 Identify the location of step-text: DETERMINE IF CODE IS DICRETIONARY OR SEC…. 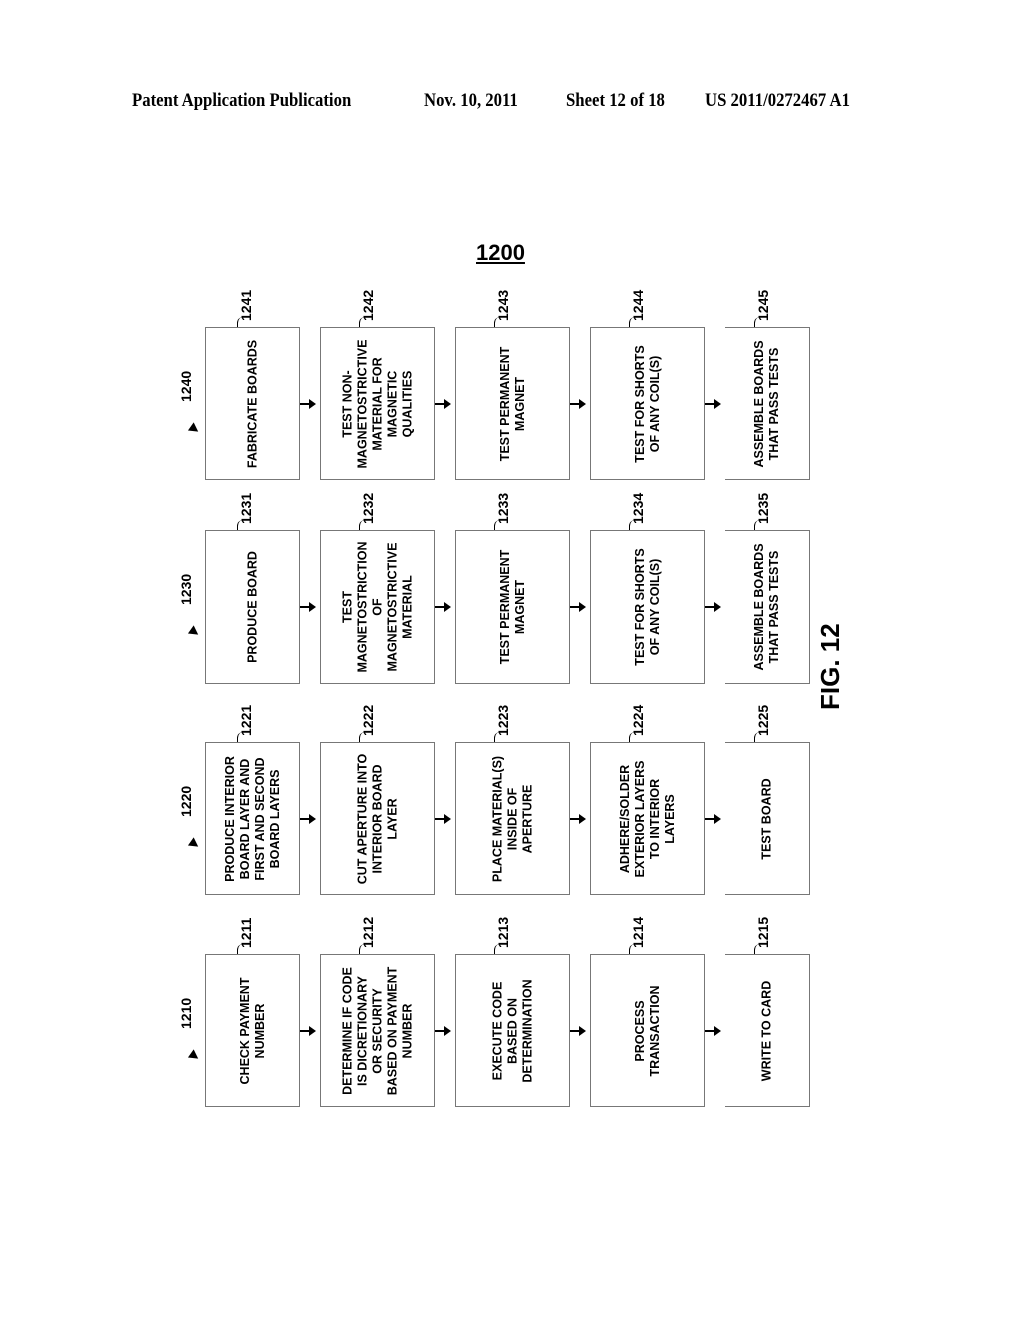
(377, 1030).